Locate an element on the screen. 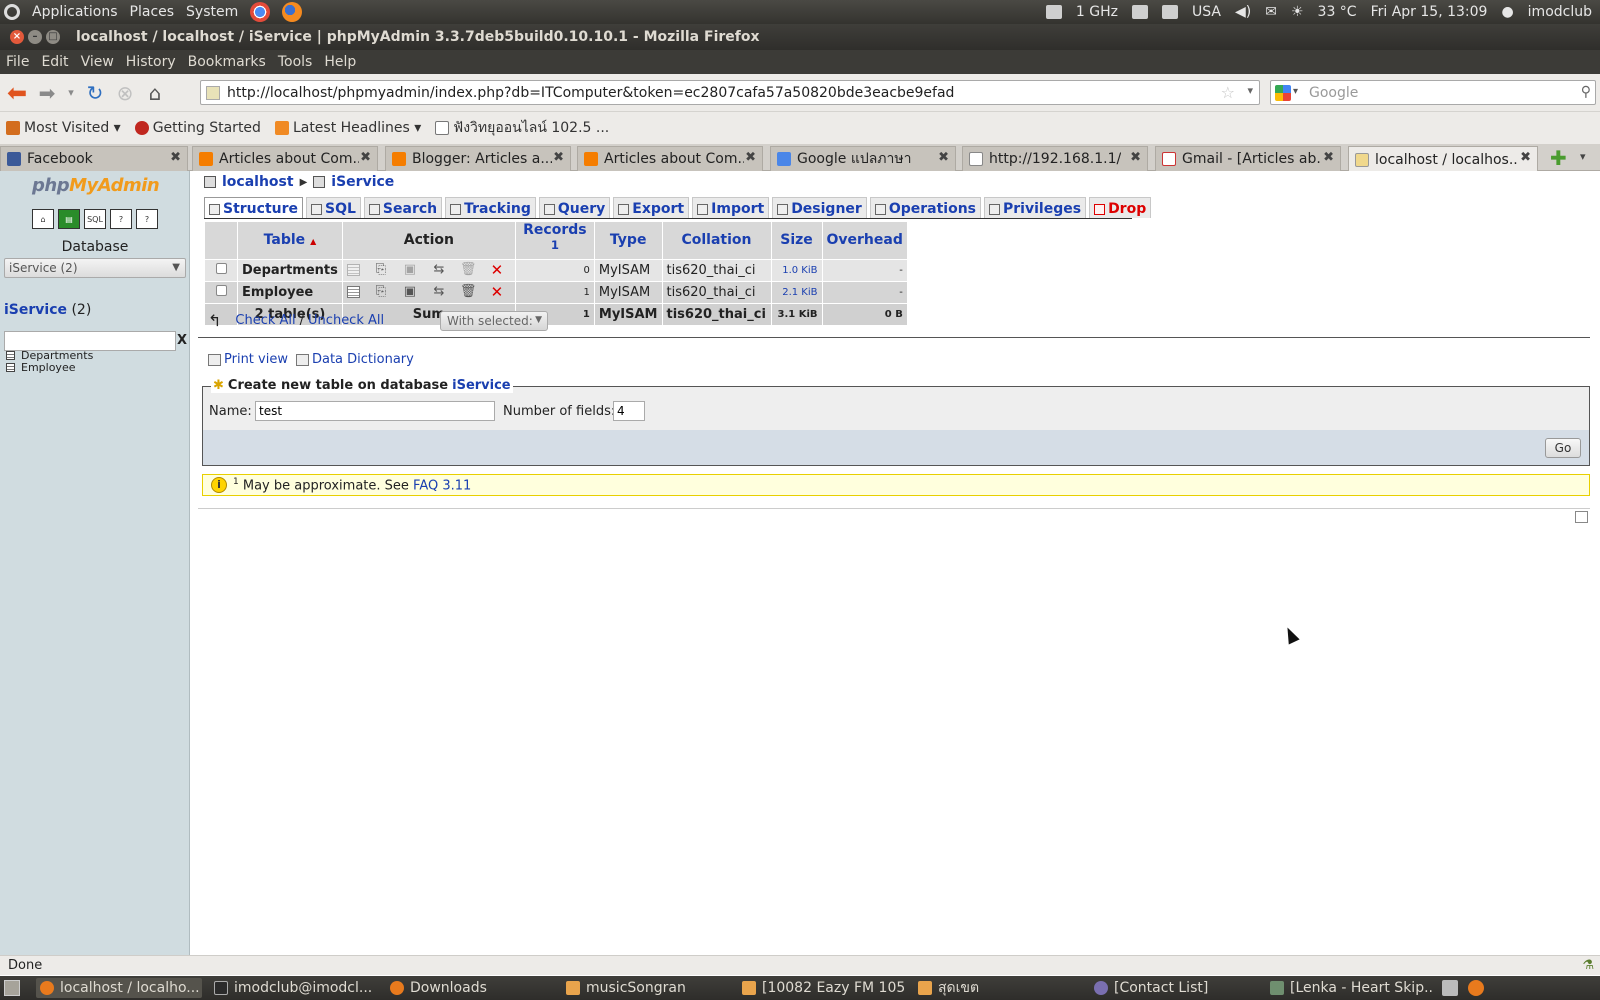 The width and height of the screenshot is (1600, 1000). query-window-icon: SQL is located at coordinates (95, 219).